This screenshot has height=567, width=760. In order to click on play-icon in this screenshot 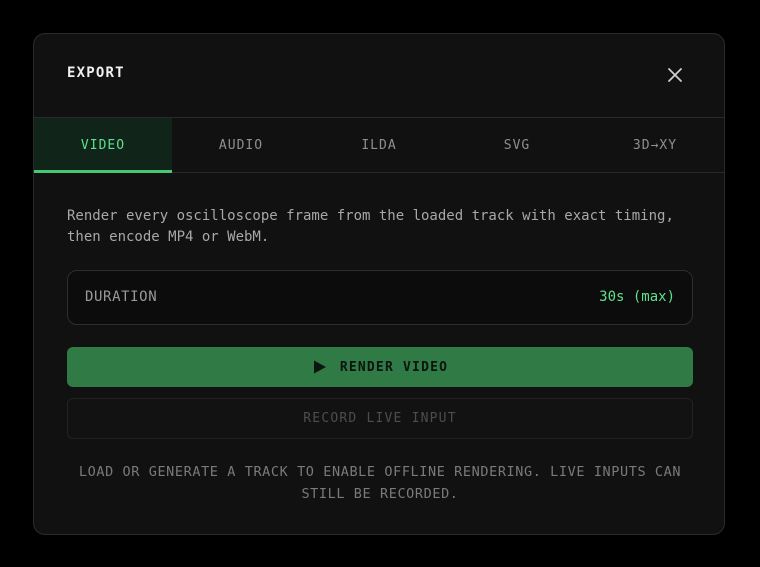, I will do `click(319, 367)`.